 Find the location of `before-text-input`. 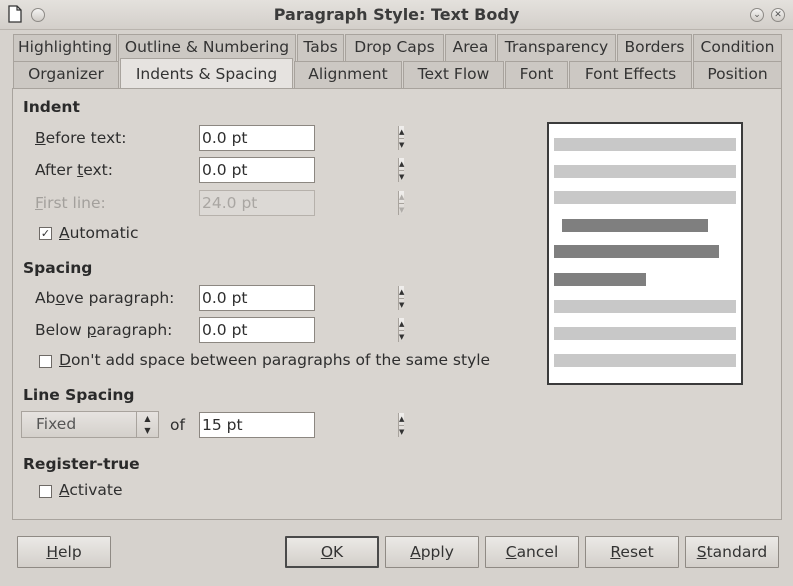

before-text-input is located at coordinates (299, 138).